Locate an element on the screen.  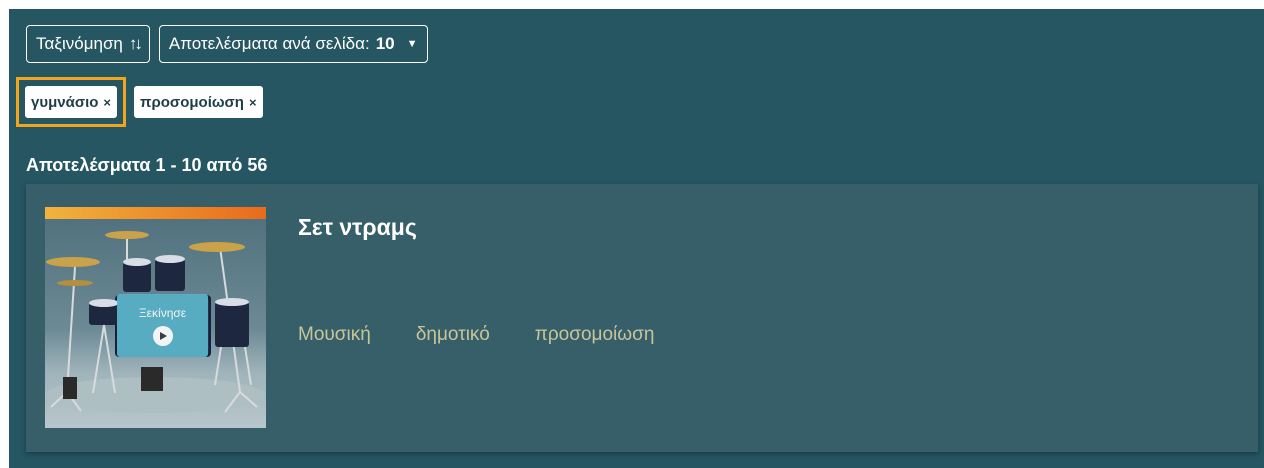
filter-tag-label: προσομοίωση is located at coordinates (192, 102).